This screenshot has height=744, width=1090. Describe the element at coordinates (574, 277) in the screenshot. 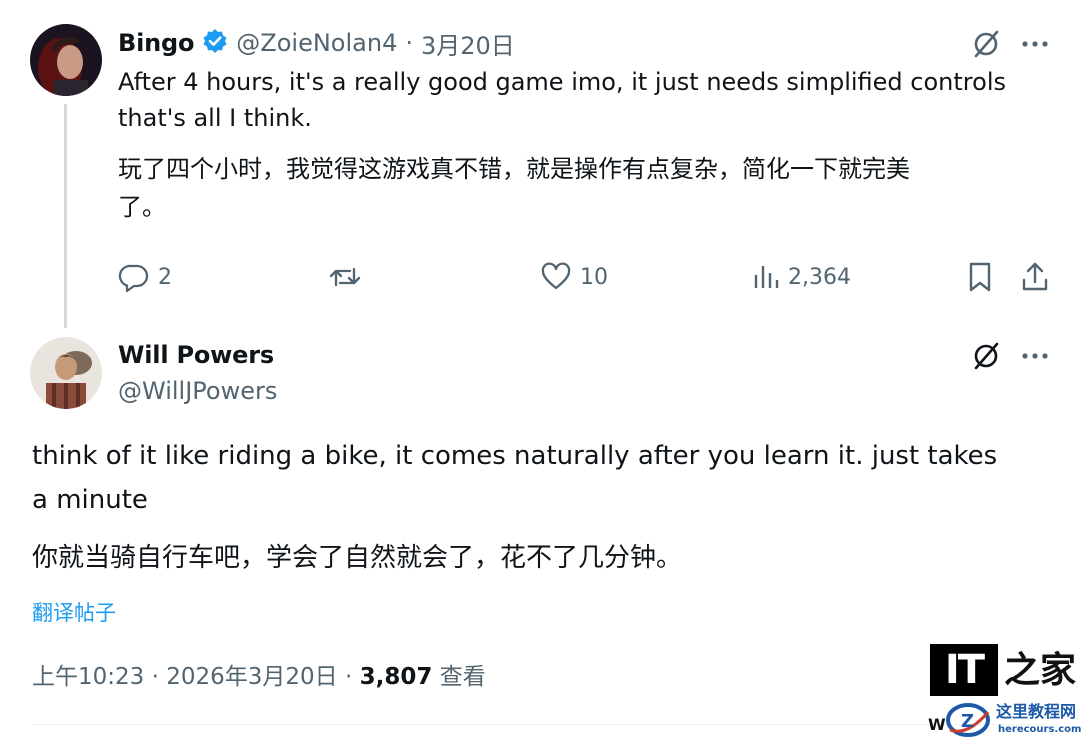

I see `like-button: 10` at that location.